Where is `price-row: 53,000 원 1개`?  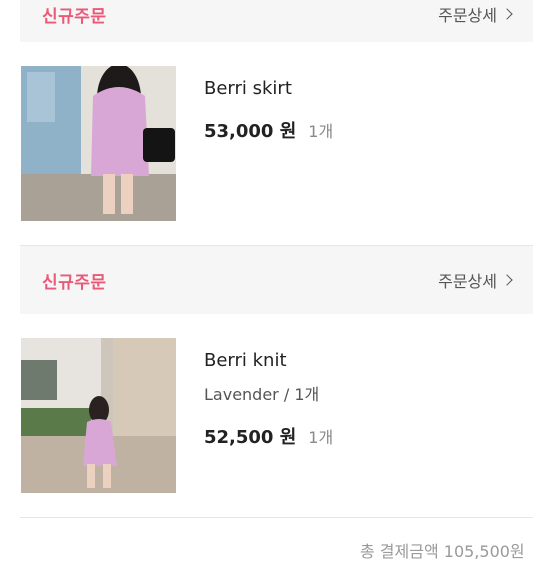
price-row: 53,000 원 1개 is located at coordinates (268, 130).